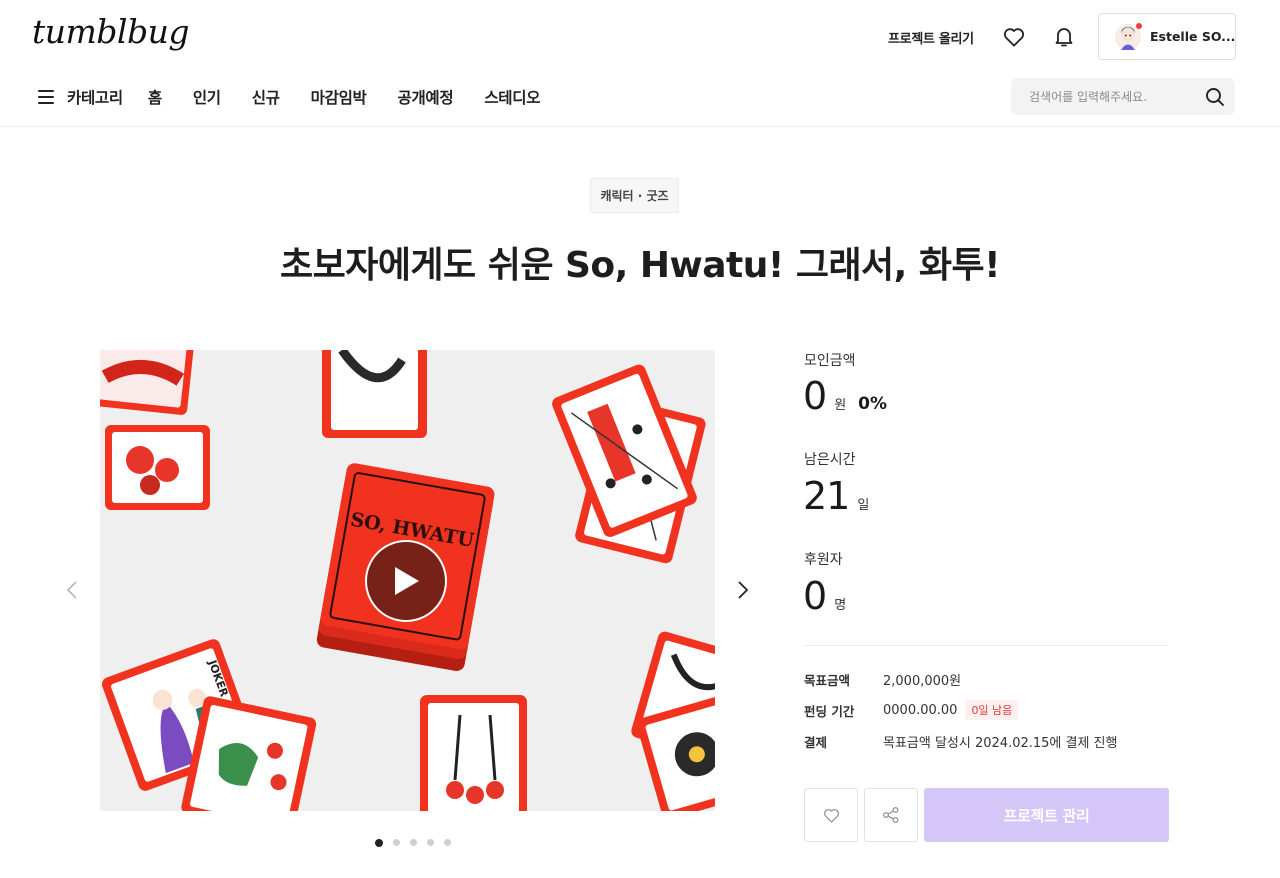 This screenshot has width=1280, height=878. I want to click on goal-label: 목표금액, so click(827, 680).